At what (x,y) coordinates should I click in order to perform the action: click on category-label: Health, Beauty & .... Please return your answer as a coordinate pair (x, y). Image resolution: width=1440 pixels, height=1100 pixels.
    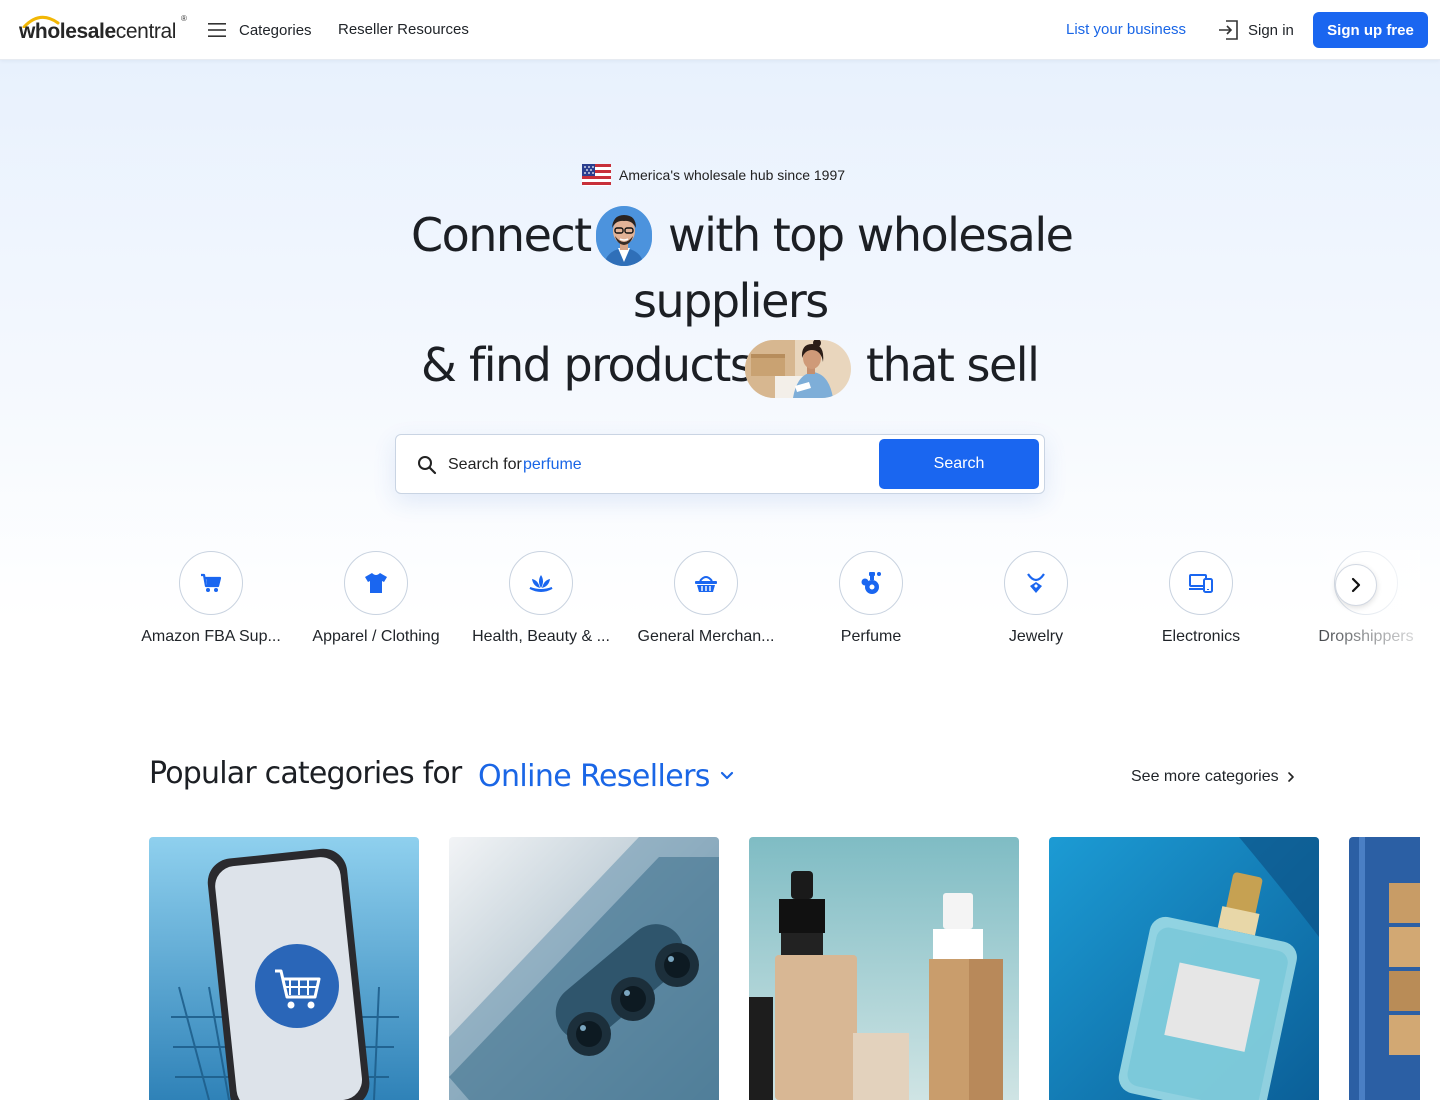
    Looking at the image, I should click on (541, 636).